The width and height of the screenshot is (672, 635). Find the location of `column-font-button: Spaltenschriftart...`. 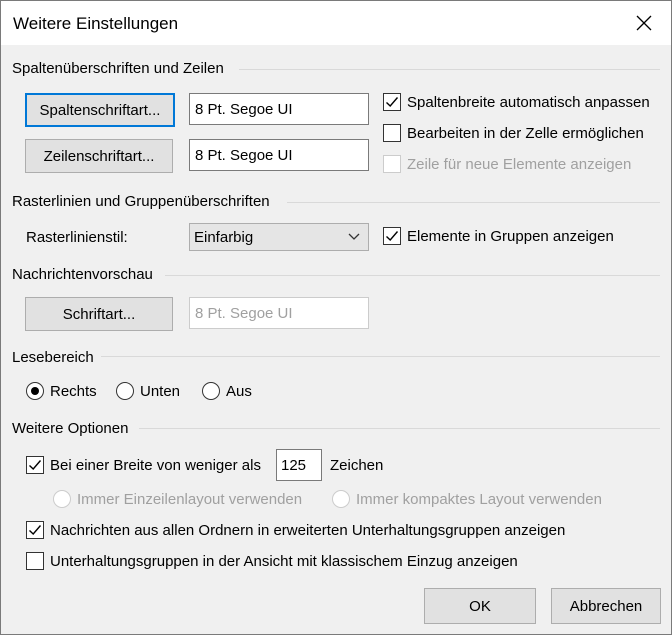

column-font-button: Spaltenschriftart... is located at coordinates (100, 110).